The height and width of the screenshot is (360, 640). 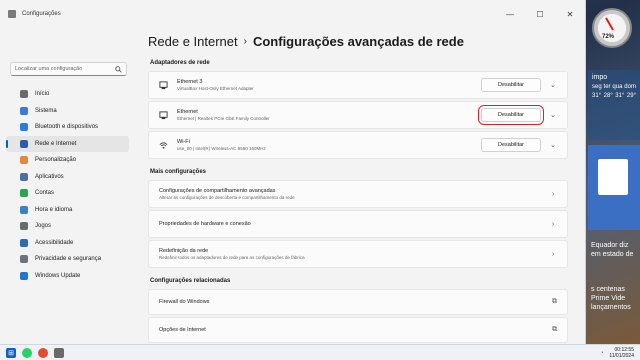 I want to click on sidebar-item: Personalização, so click(x=67, y=160).